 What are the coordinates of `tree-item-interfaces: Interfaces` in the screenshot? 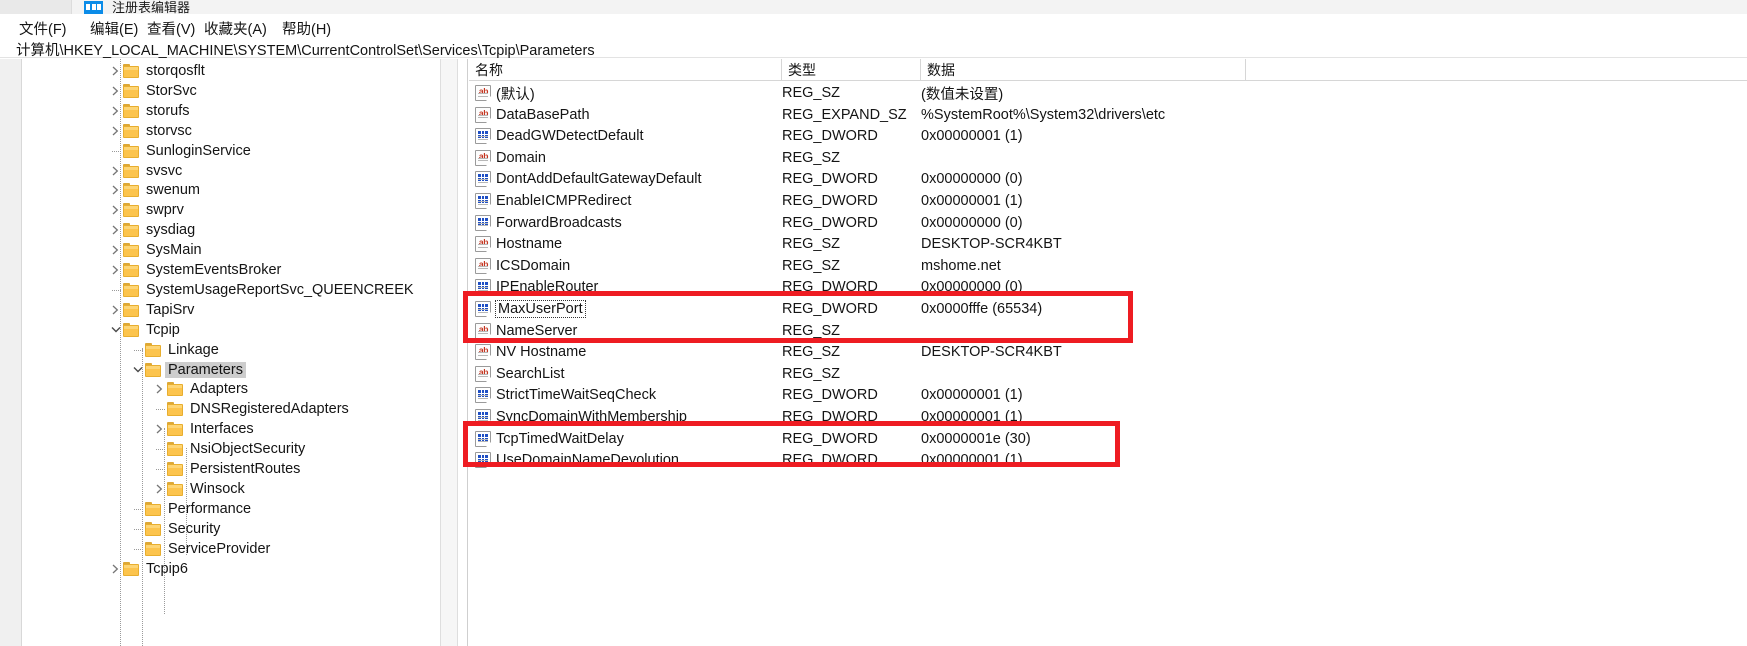 It's located at (231, 429).